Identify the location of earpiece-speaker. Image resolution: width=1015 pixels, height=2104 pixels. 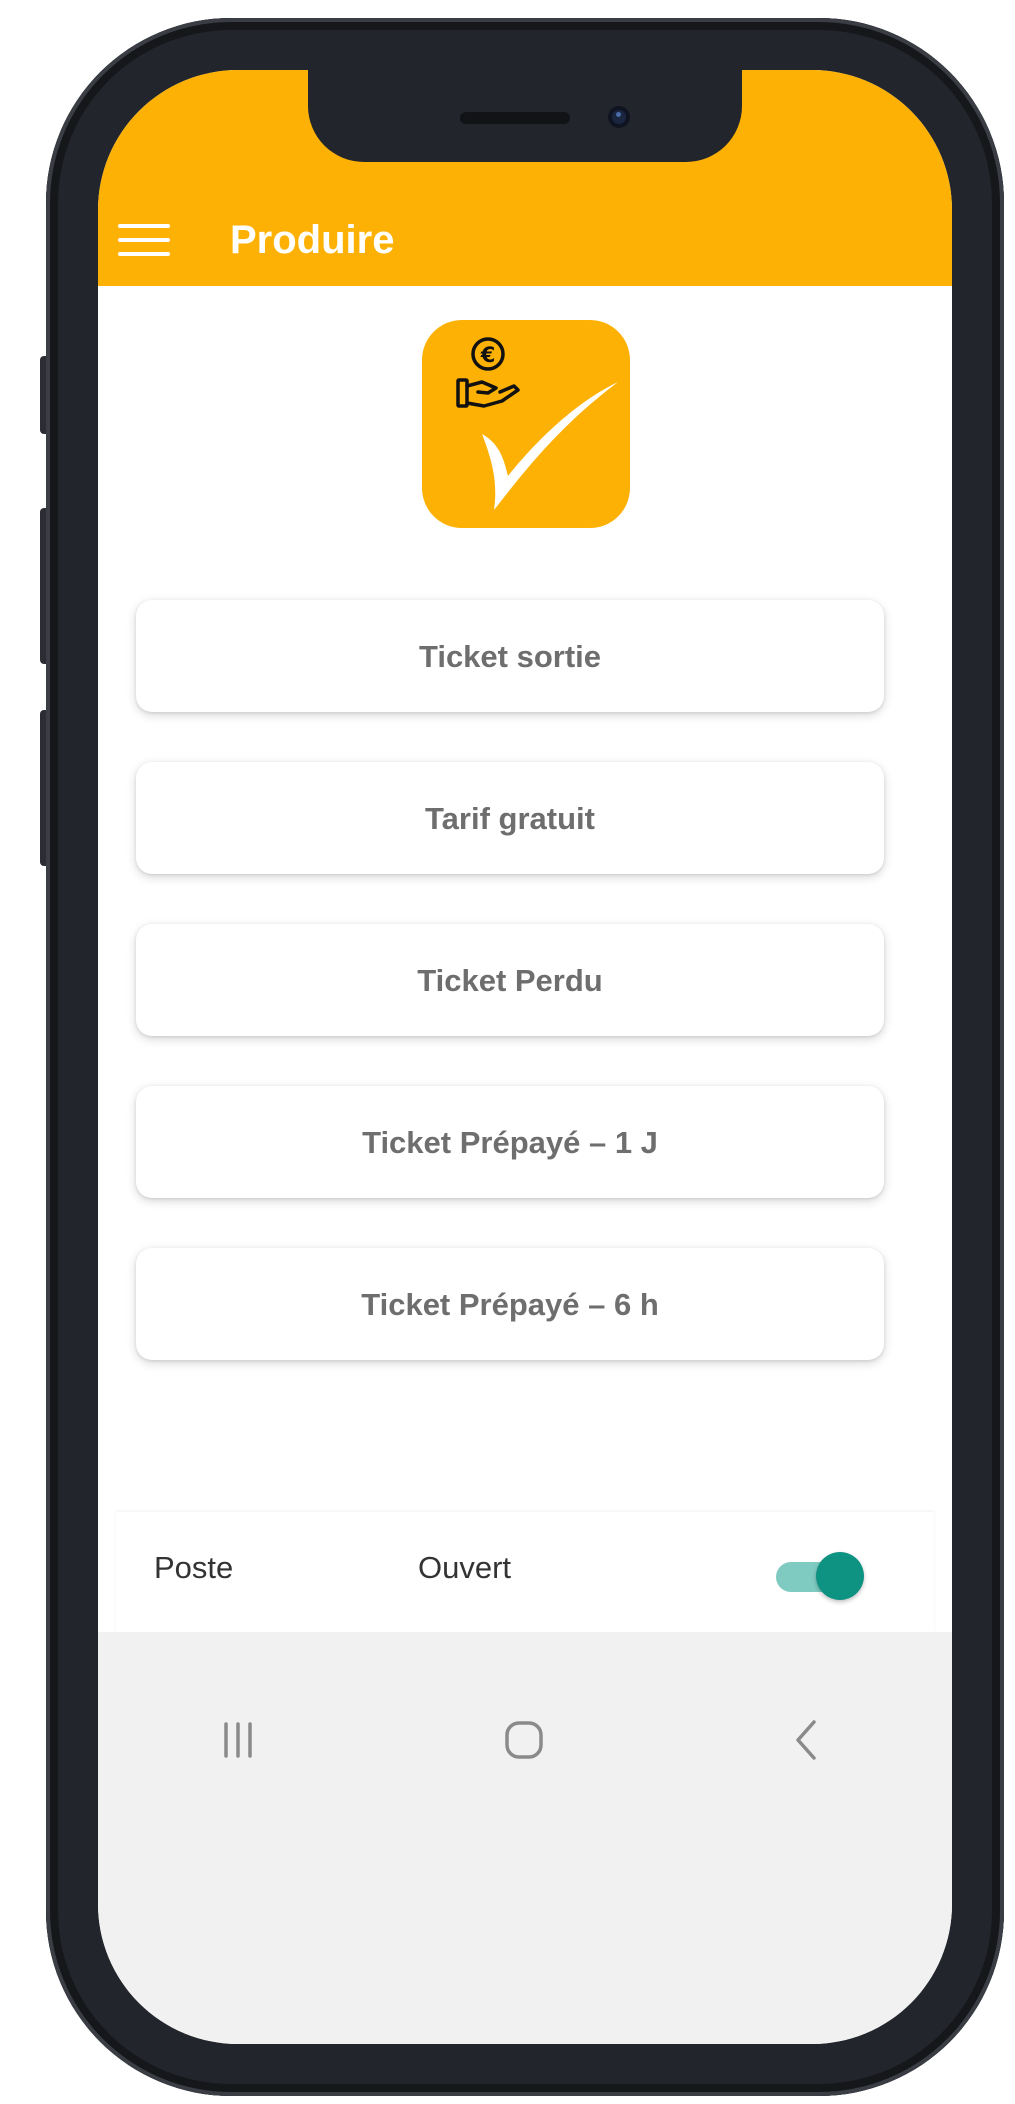
(515, 118).